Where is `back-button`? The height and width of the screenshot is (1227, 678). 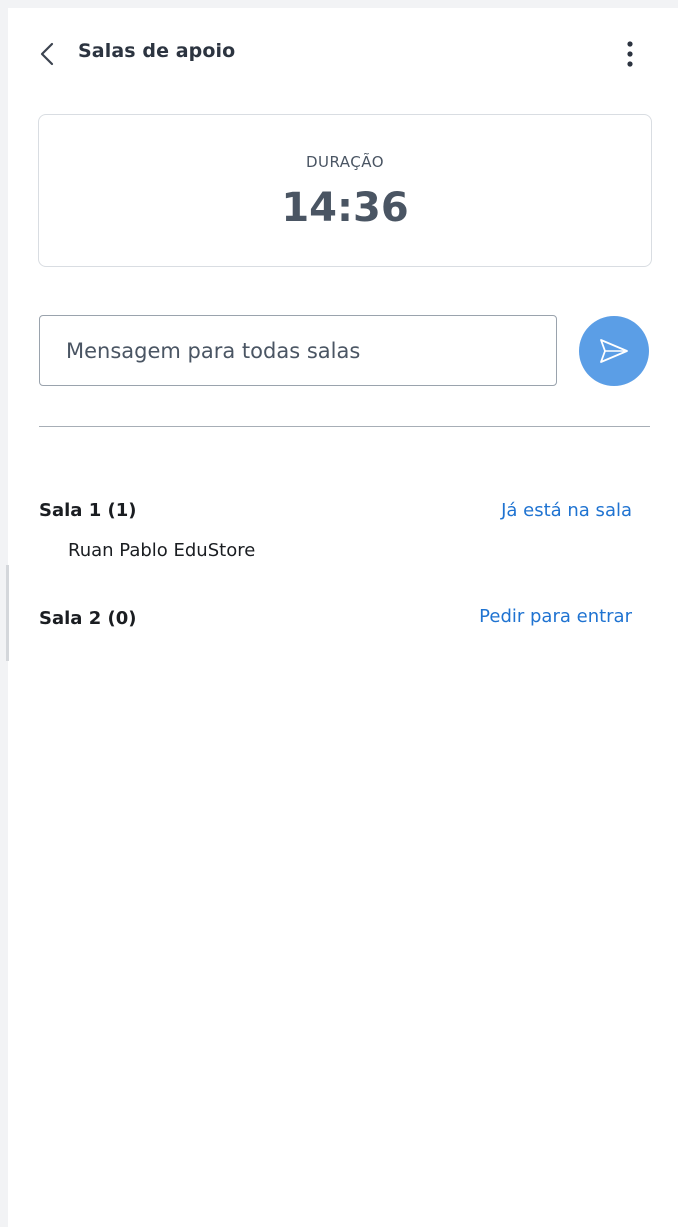
back-button is located at coordinates (49, 54).